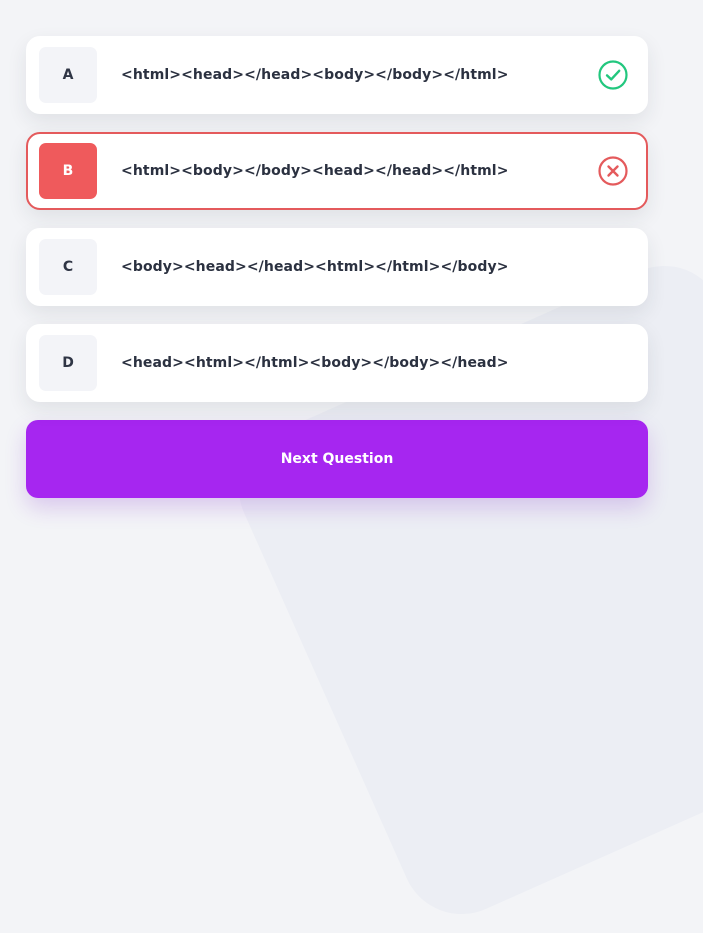 The width and height of the screenshot is (703, 933). I want to click on option-letter: D, so click(68, 363).